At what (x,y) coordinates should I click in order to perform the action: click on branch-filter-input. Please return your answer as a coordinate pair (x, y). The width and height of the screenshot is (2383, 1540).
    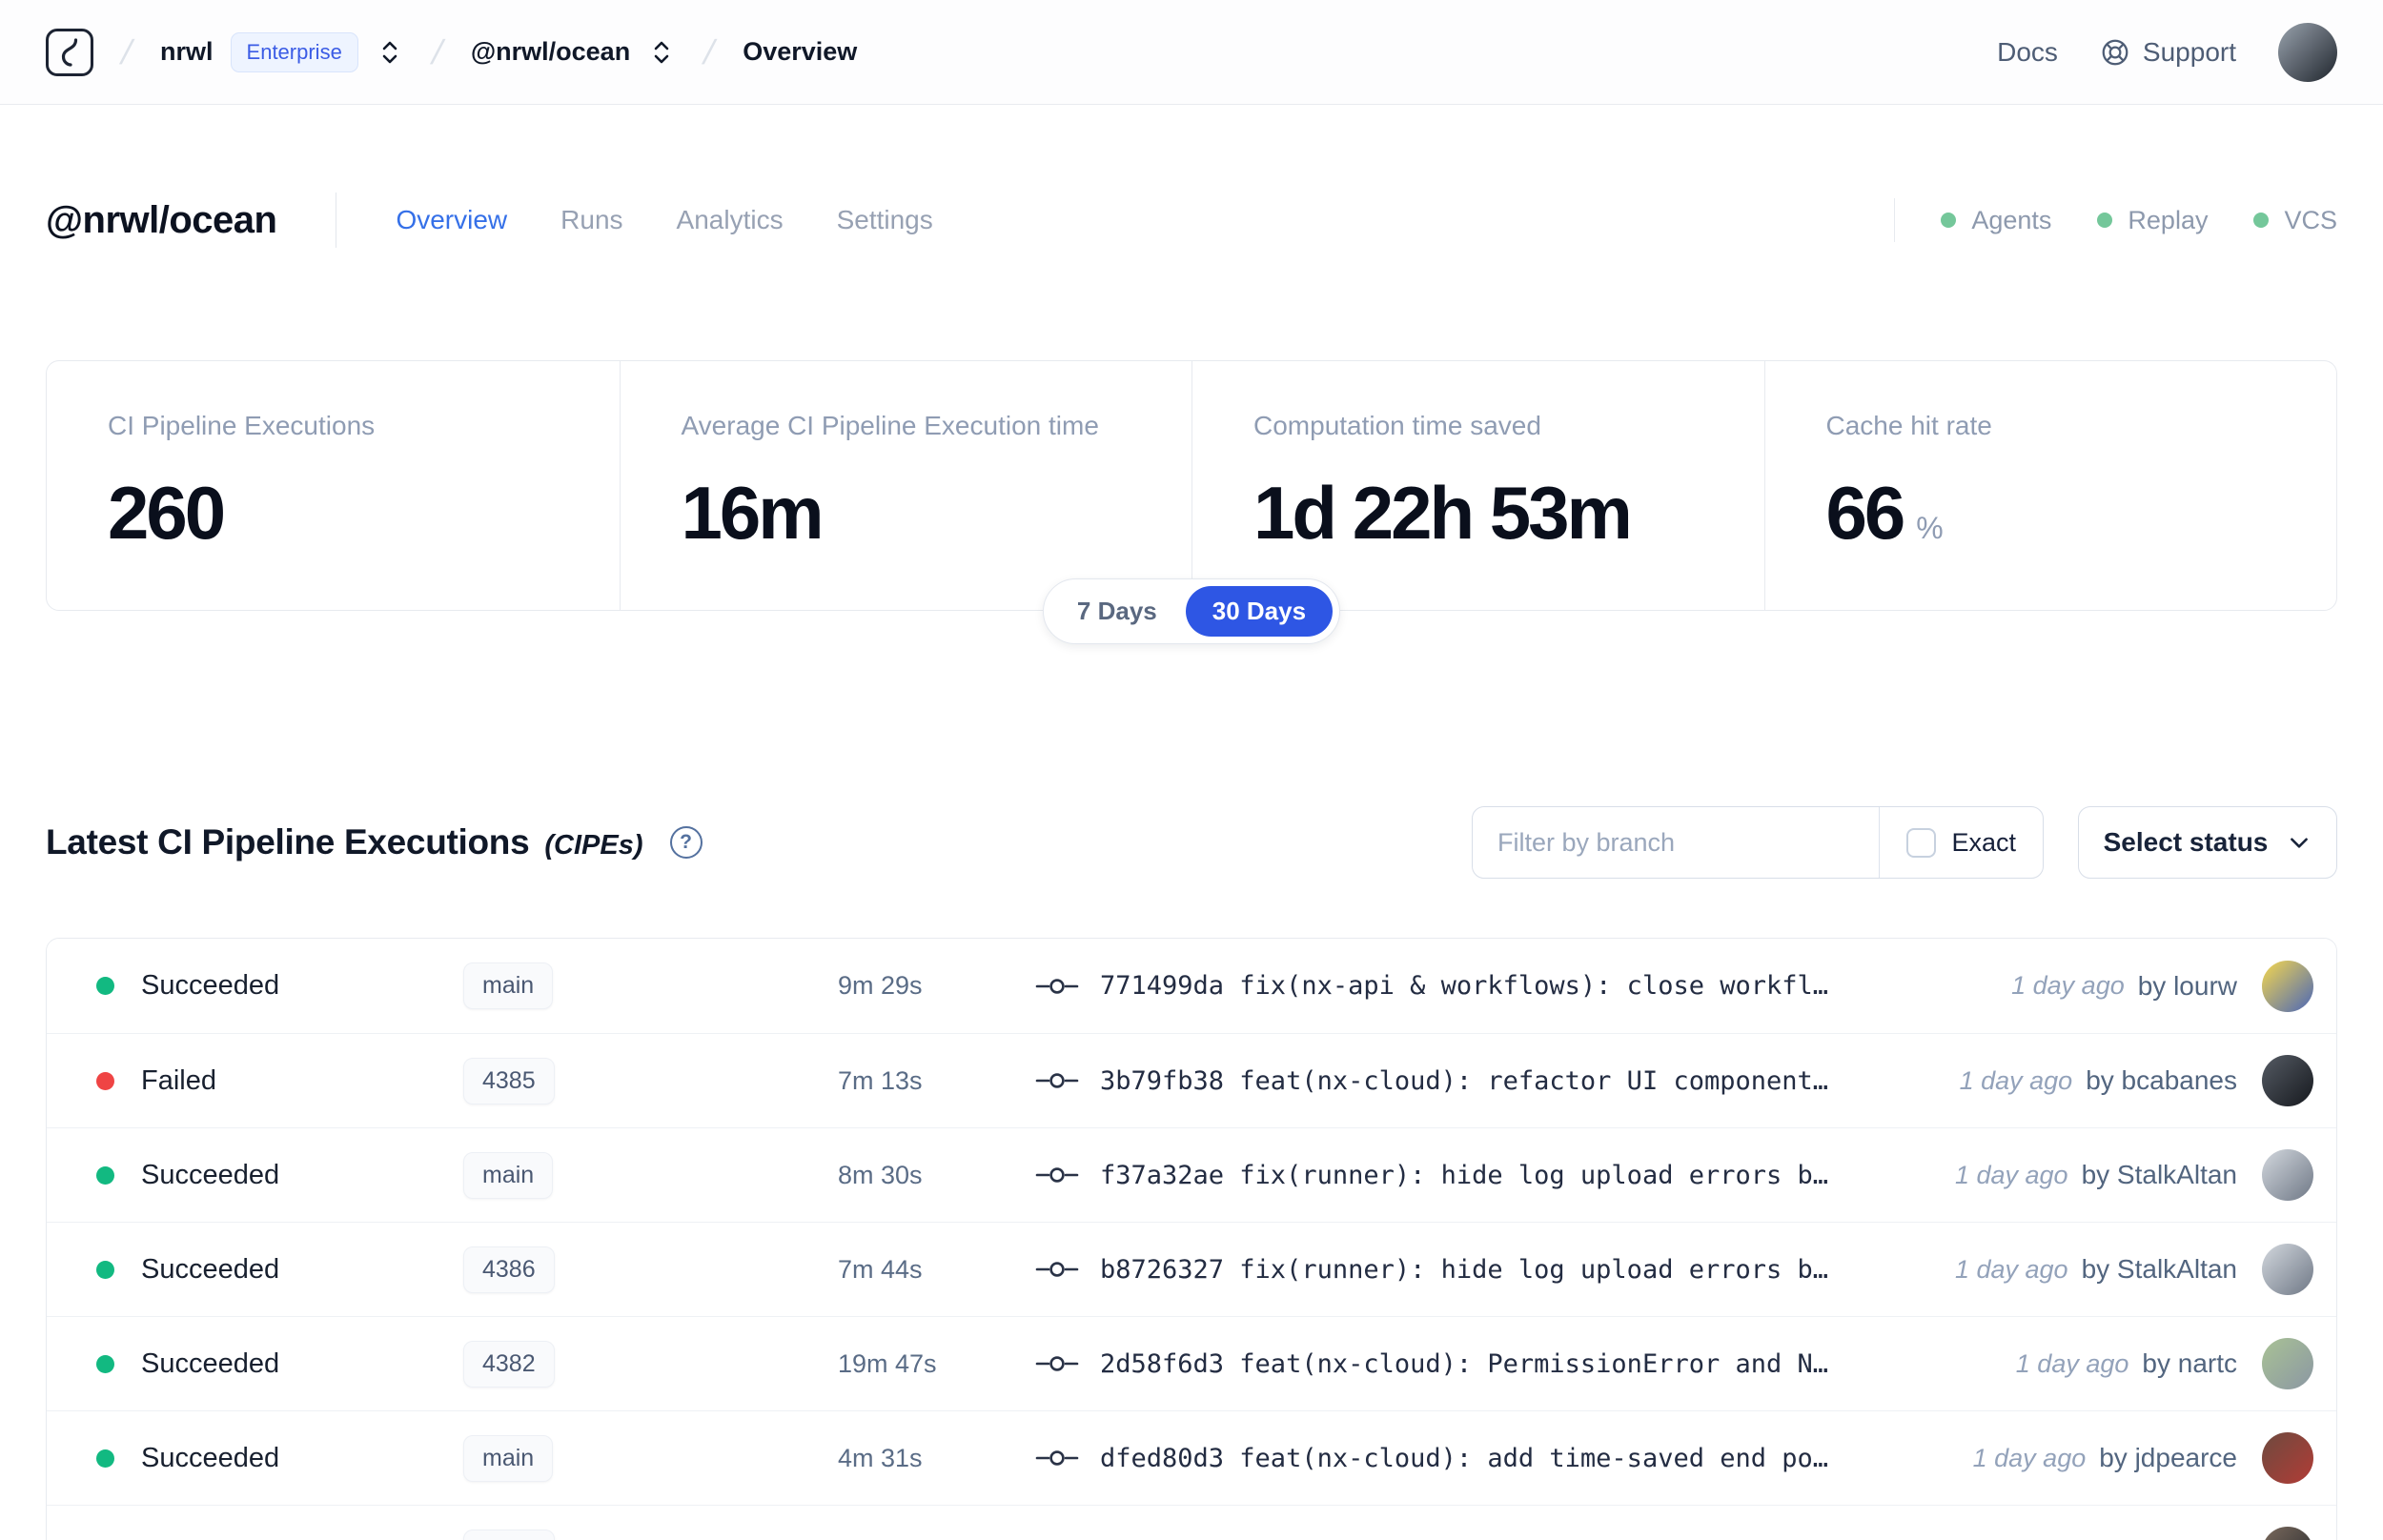
    Looking at the image, I should click on (1677, 842).